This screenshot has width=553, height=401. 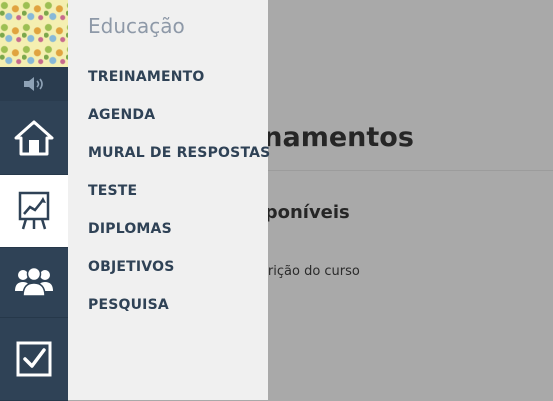 I want to click on rail-item-people, so click(x=34, y=281).